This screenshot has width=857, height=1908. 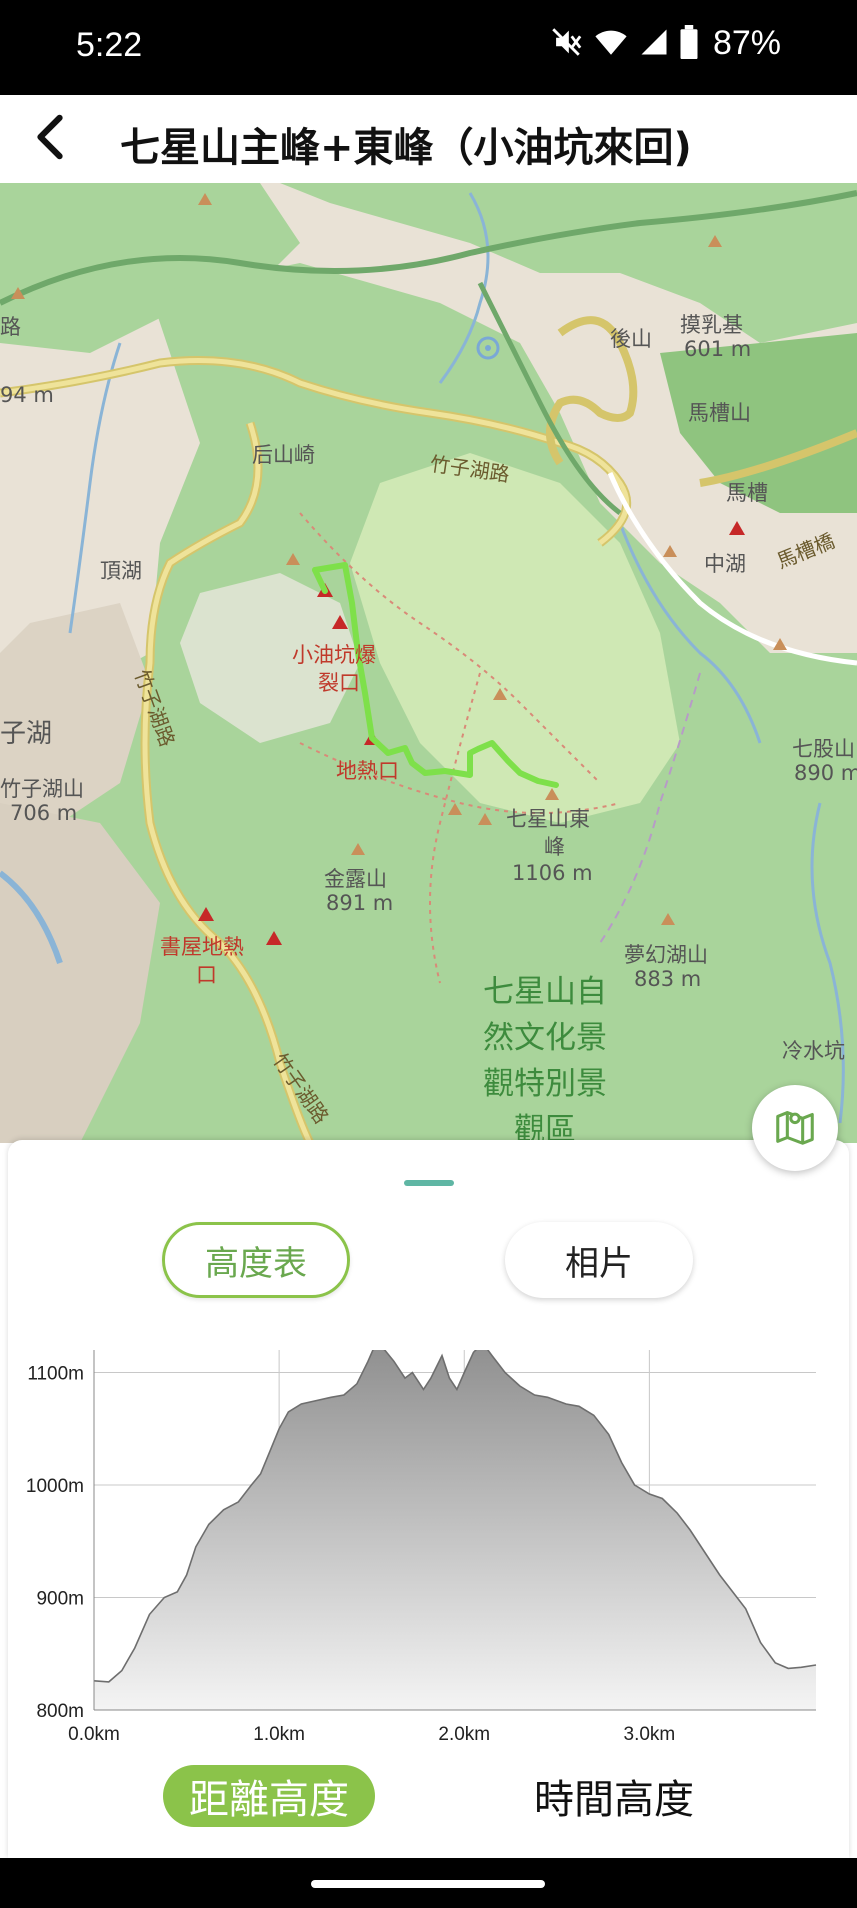 What do you see at coordinates (666, 955) in the screenshot?
I see `map-label-menghuanhu: 夢幻湖山` at bounding box center [666, 955].